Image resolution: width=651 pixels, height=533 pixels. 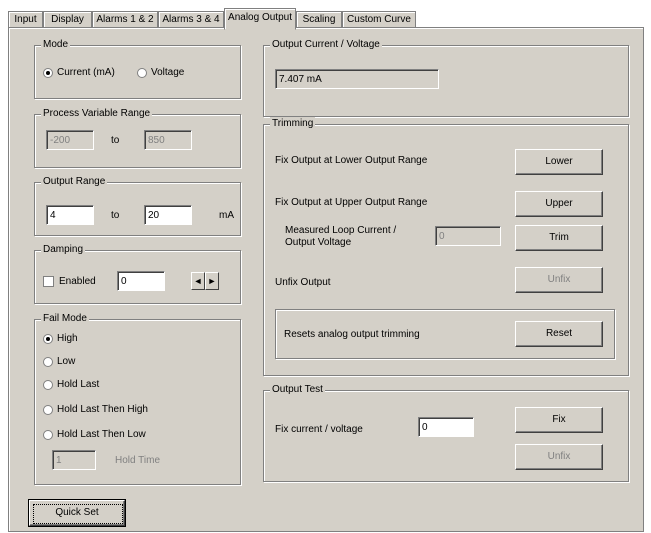 What do you see at coordinates (357, 79) in the screenshot?
I see `output-cv-value-field: 7.407 mA` at bounding box center [357, 79].